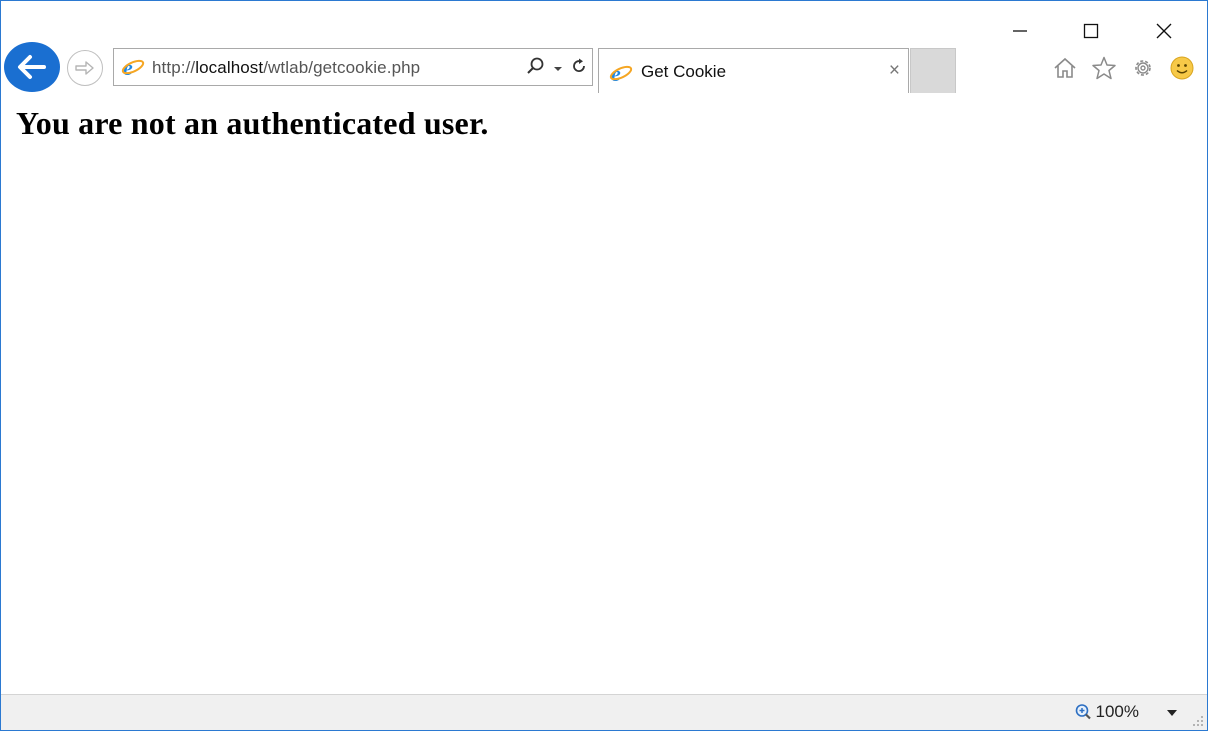 Image resolution: width=1208 pixels, height=731 pixels. What do you see at coordinates (604, 712) in the screenshot?
I see `status-bar: 100%` at bounding box center [604, 712].